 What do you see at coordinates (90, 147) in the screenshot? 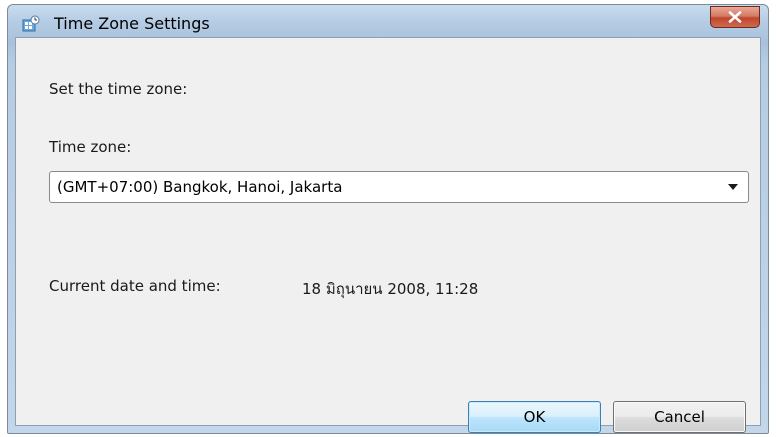
I see `timezone-label: Time zone:` at bounding box center [90, 147].